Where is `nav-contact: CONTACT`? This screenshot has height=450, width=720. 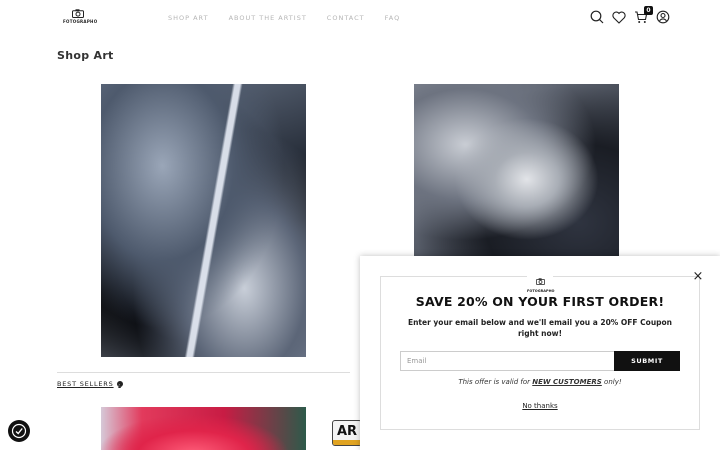 nav-contact: CONTACT is located at coordinates (346, 18).